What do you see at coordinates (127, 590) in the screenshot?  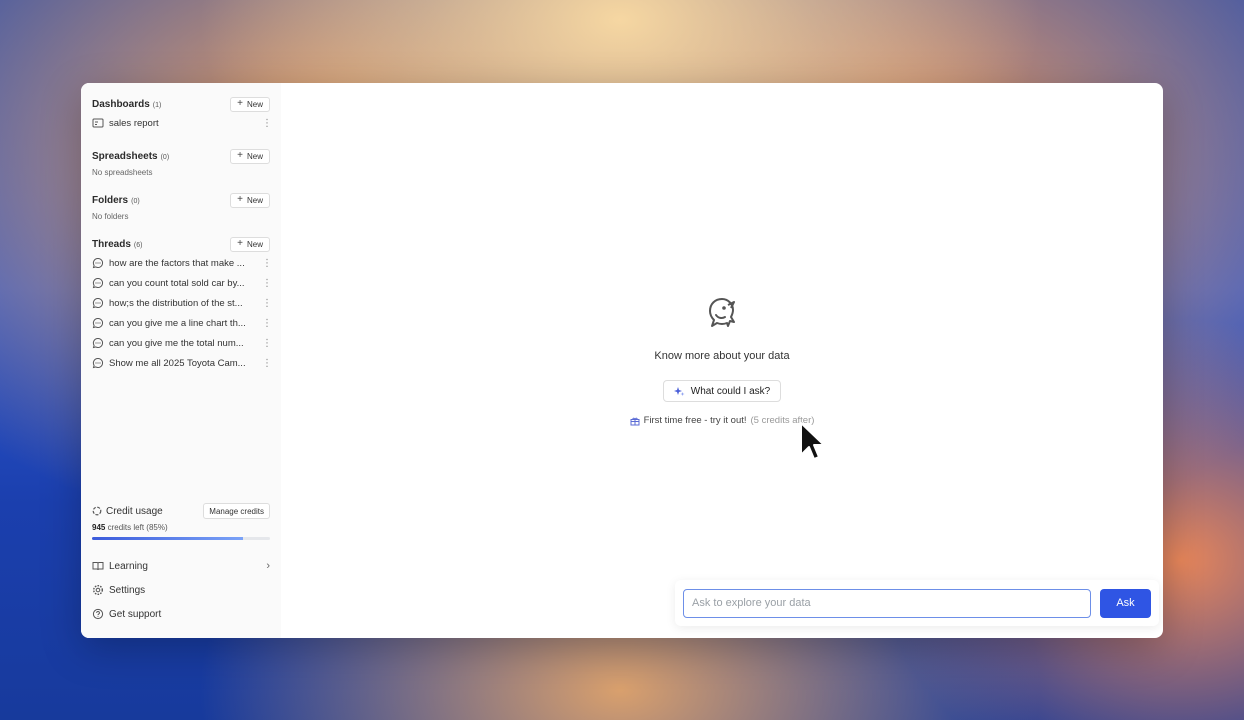 I see `settings-label: Settings` at bounding box center [127, 590].